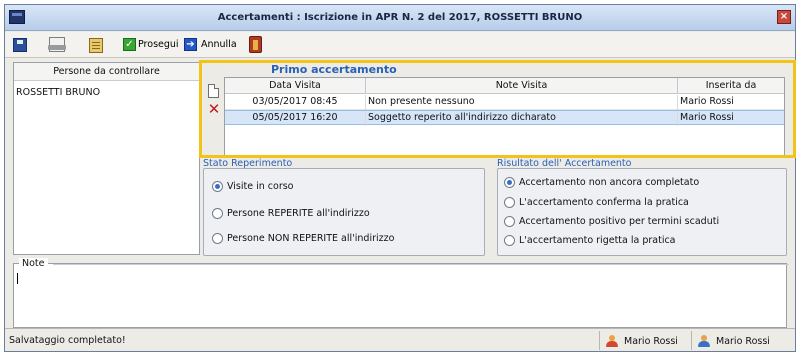 The image size is (800, 356). Describe the element at coordinates (20, 45) in the screenshot. I see `save-icon` at that location.